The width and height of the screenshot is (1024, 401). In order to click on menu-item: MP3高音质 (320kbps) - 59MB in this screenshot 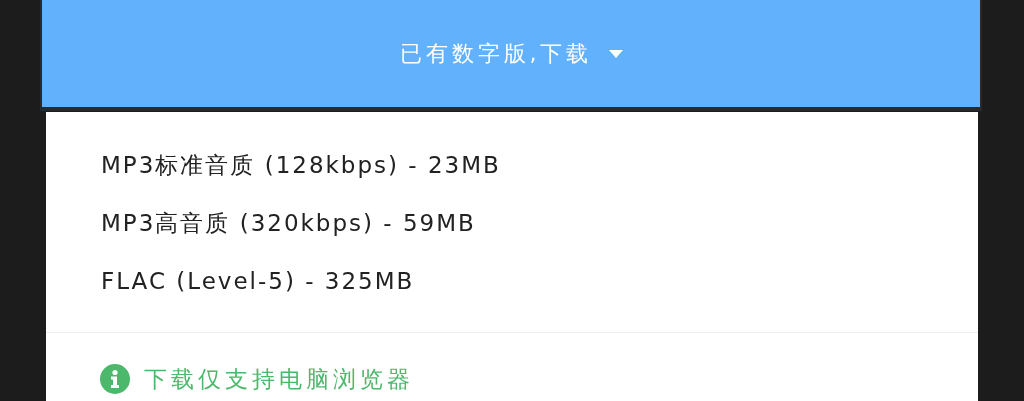, I will do `click(512, 223)`.